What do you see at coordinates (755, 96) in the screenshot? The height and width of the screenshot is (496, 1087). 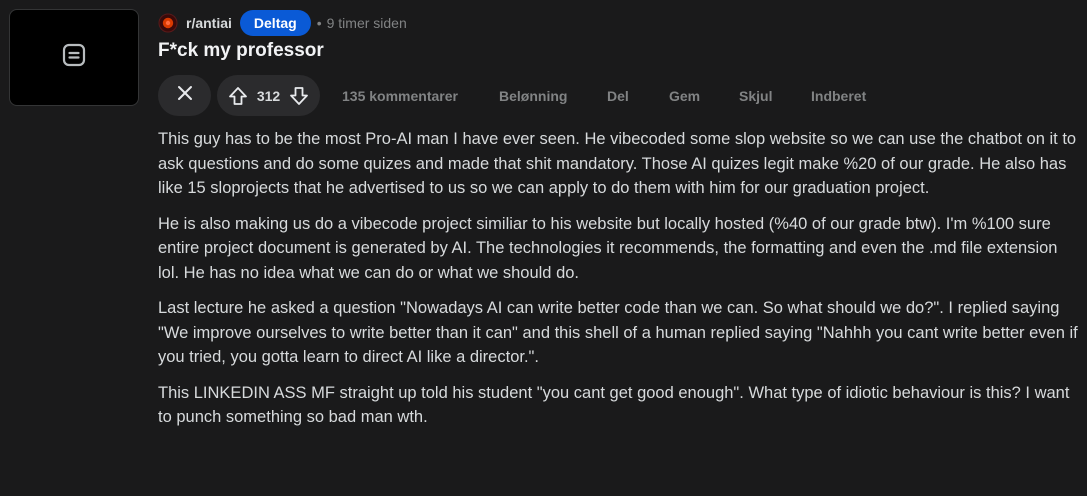 I see `hide-button: Skjul` at bounding box center [755, 96].